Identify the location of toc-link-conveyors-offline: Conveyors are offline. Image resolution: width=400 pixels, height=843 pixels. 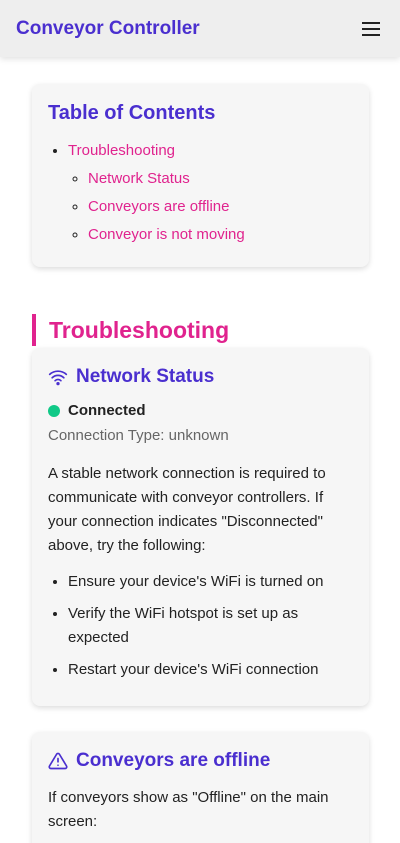
(158, 206).